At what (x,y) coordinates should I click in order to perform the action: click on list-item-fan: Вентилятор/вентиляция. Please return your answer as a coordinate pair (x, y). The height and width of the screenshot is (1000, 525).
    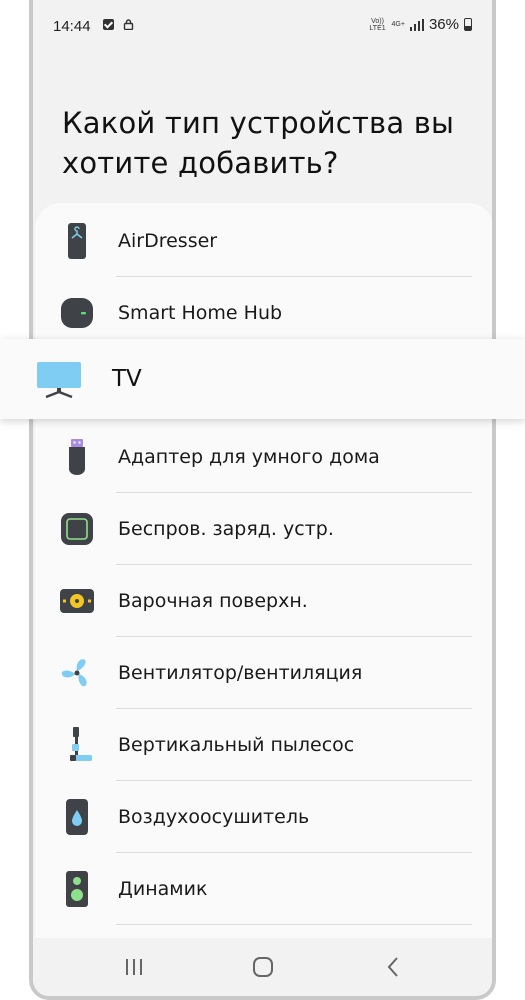
    Looking at the image, I should click on (263, 673).